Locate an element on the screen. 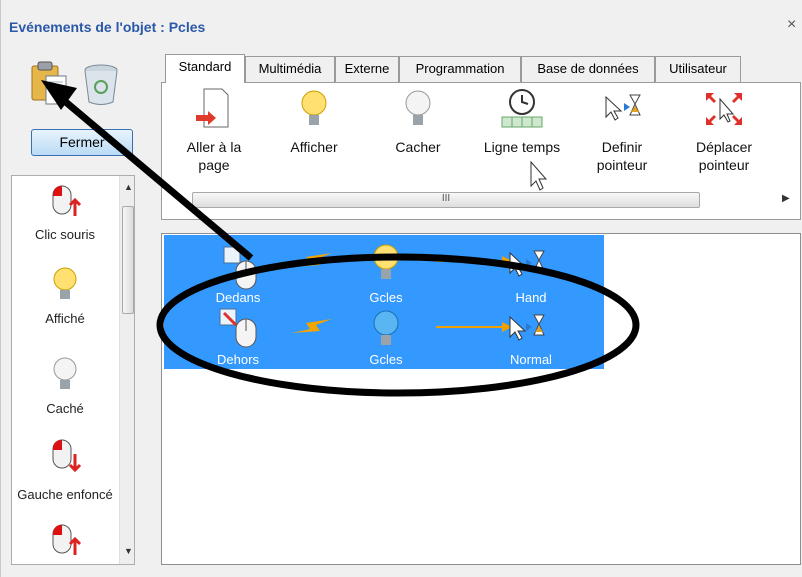  hscroll-thumb: III is located at coordinates (446, 200).